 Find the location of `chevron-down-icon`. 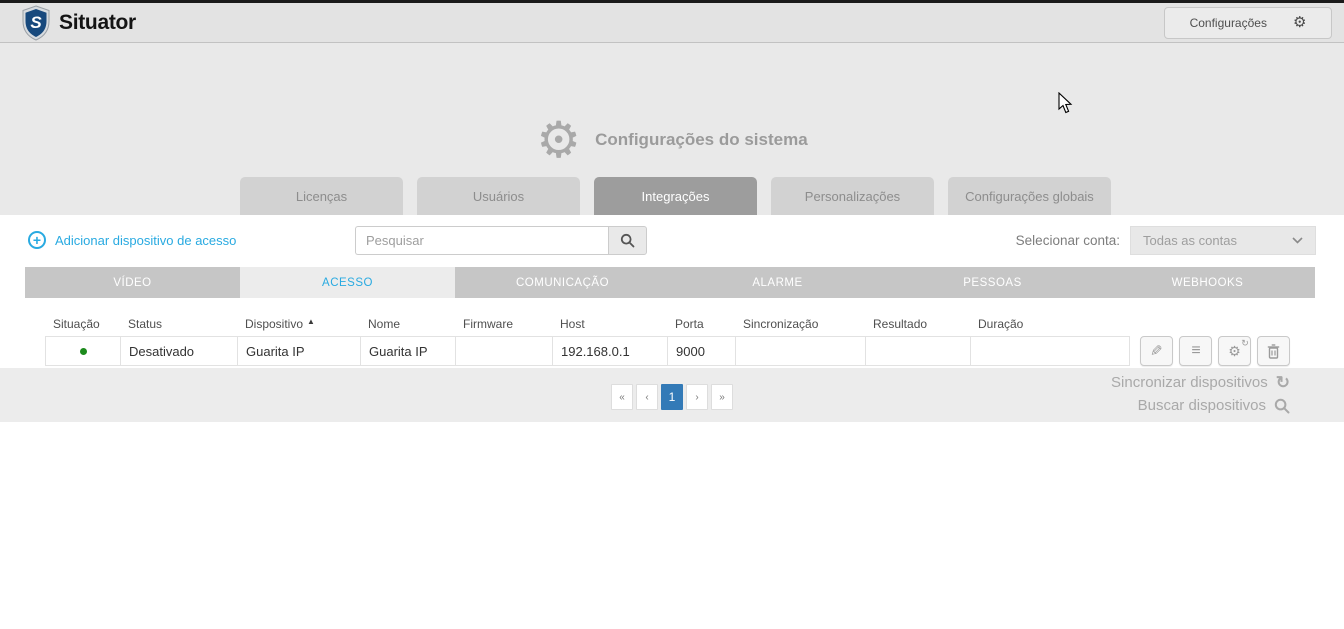

chevron-down-icon is located at coordinates (1297, 240).